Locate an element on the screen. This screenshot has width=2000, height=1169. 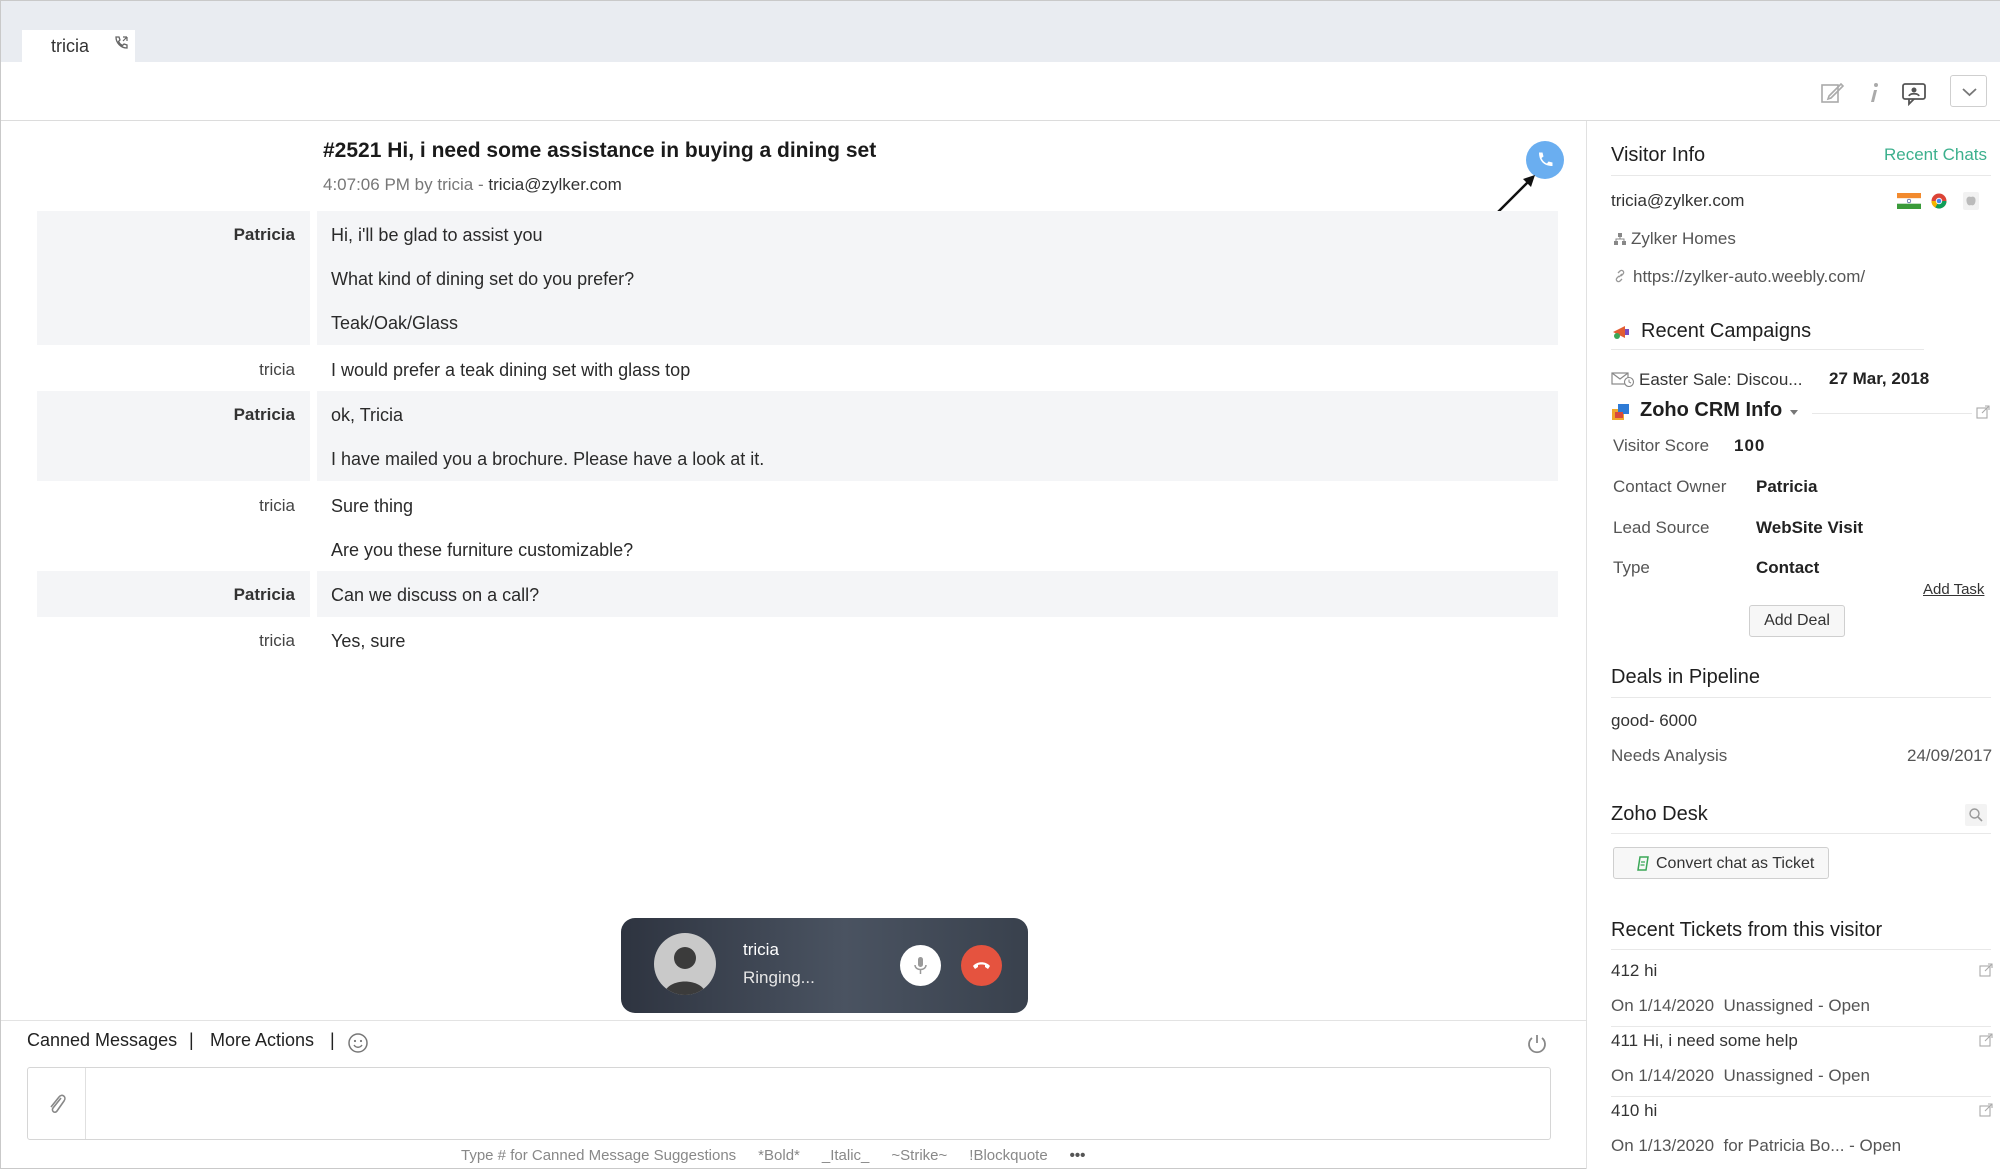
visitor-info-title: Visitor Info is located at coordinates (1658, 155).